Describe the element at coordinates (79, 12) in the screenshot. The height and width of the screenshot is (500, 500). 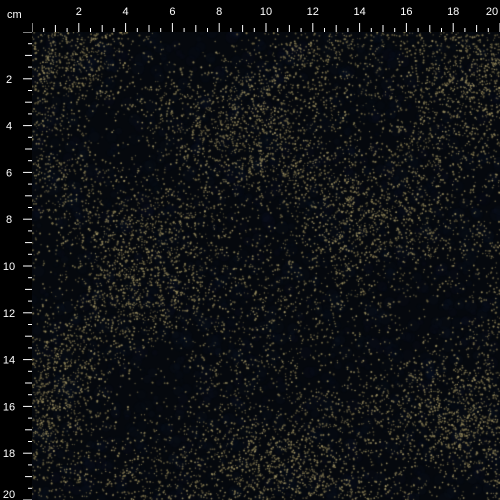
I see `ruler-top-label: 2` at that location.